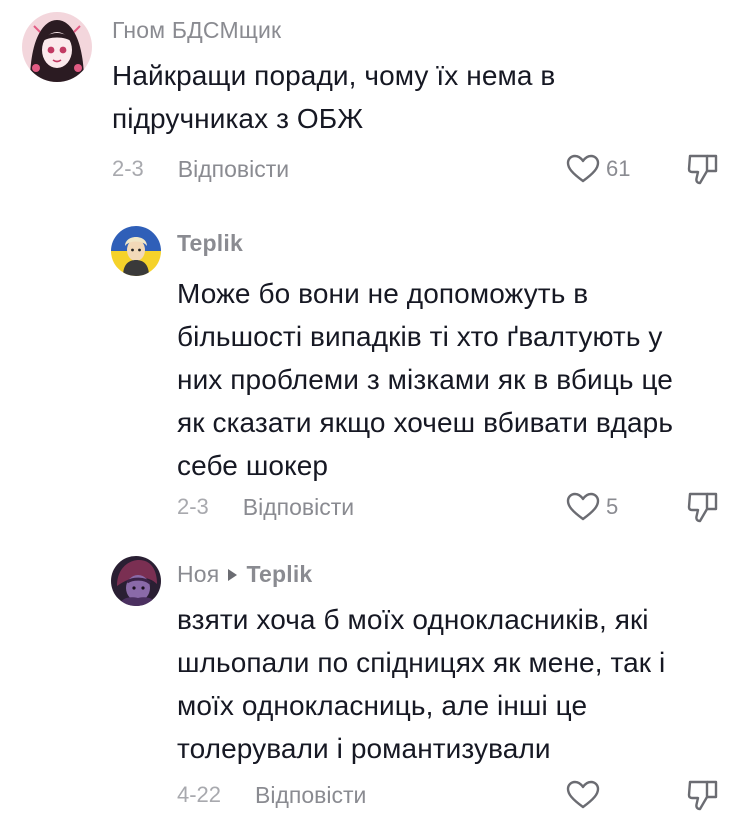 The image size is (750, 821). What do you see at coordinates (612, 506) in the screenshot?
I see `like-count: 5` at bounding box center [612, 506].